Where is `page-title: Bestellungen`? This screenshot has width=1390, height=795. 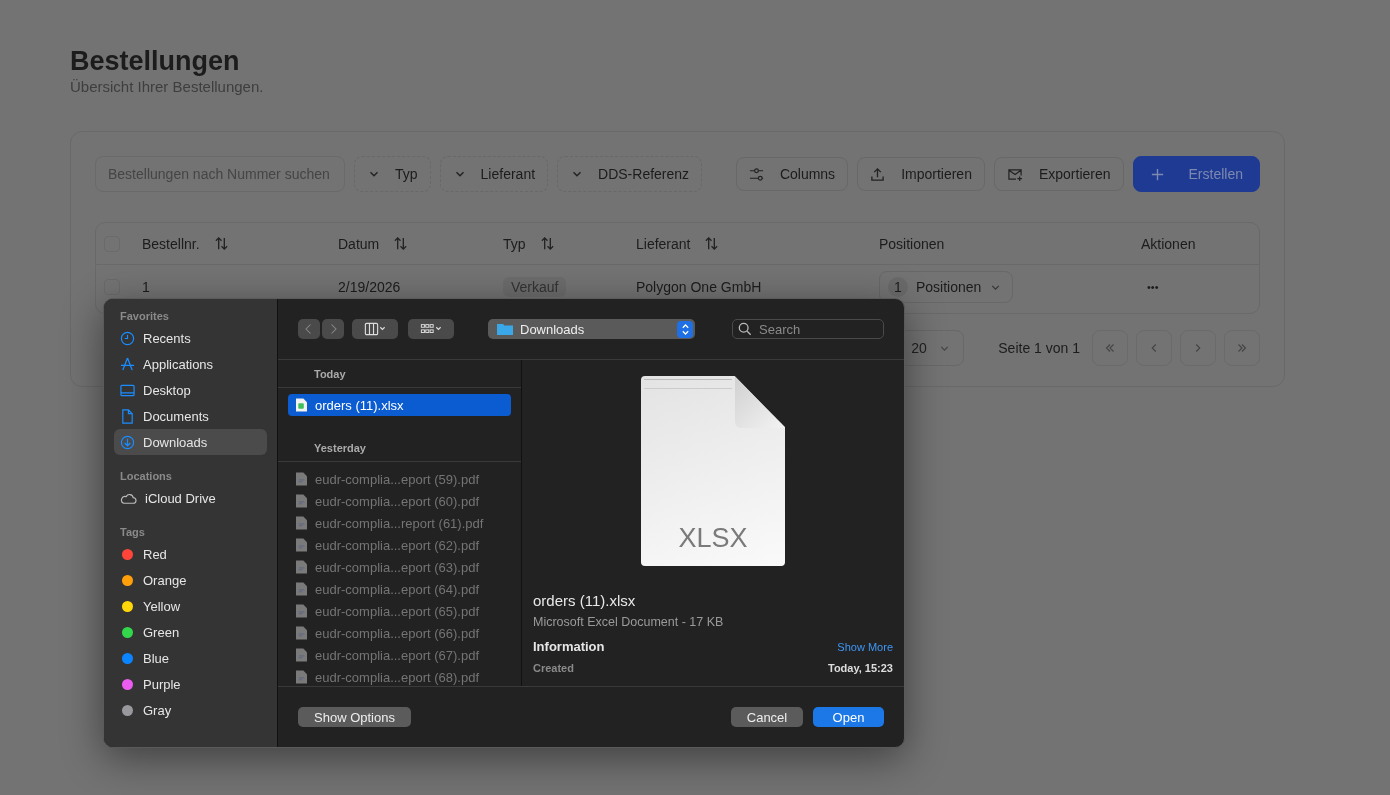 page-title: Bestellungen is located at coordinates (155, 61).